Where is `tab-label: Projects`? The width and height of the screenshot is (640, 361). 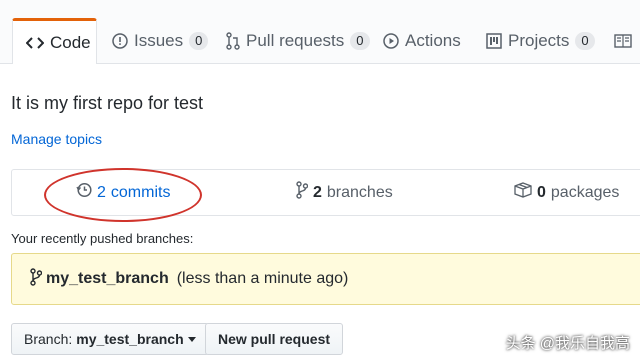
tab-label: Projects is located at coordinates (539, 40).